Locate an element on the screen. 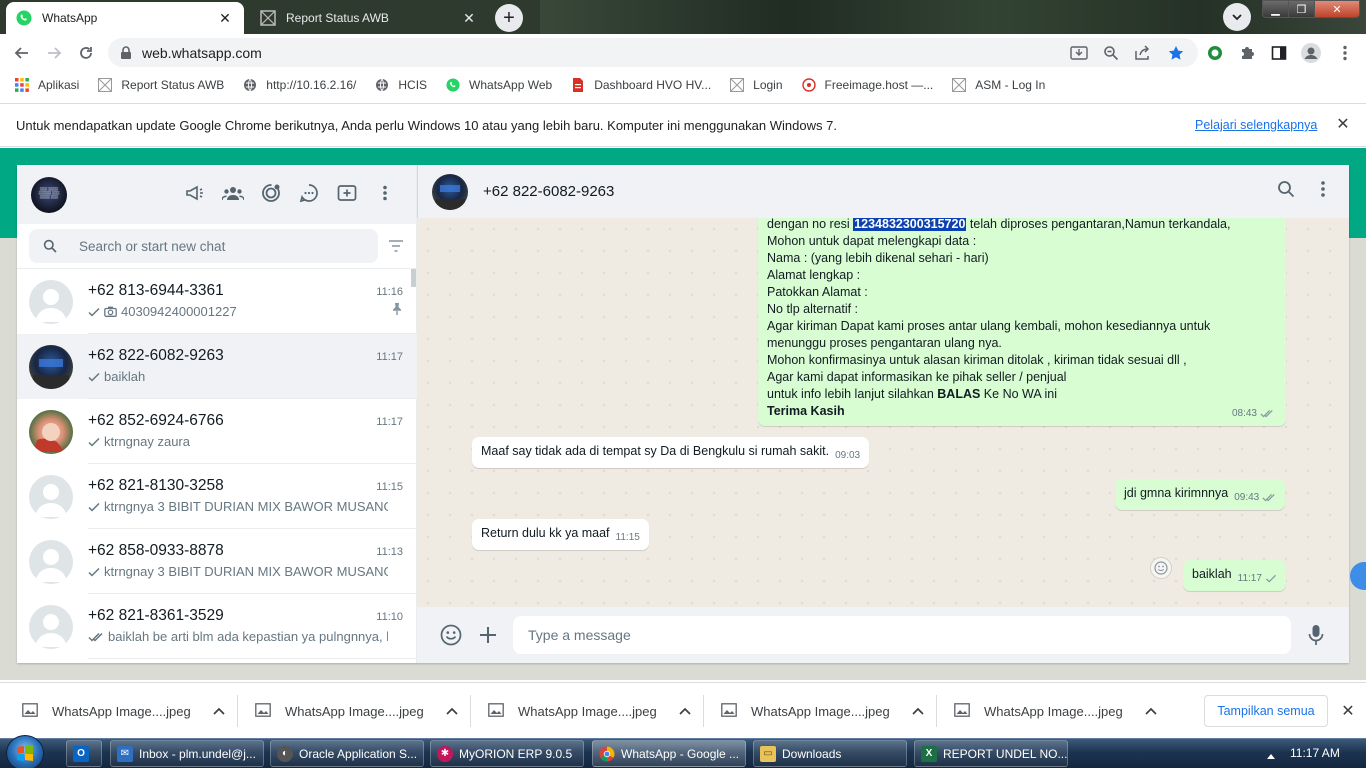 This screenshot has width=1366, height=768. chat-list-item: +62 813-6944-3361 11:16 4030942400001227 is located at coordinates (217, 301).